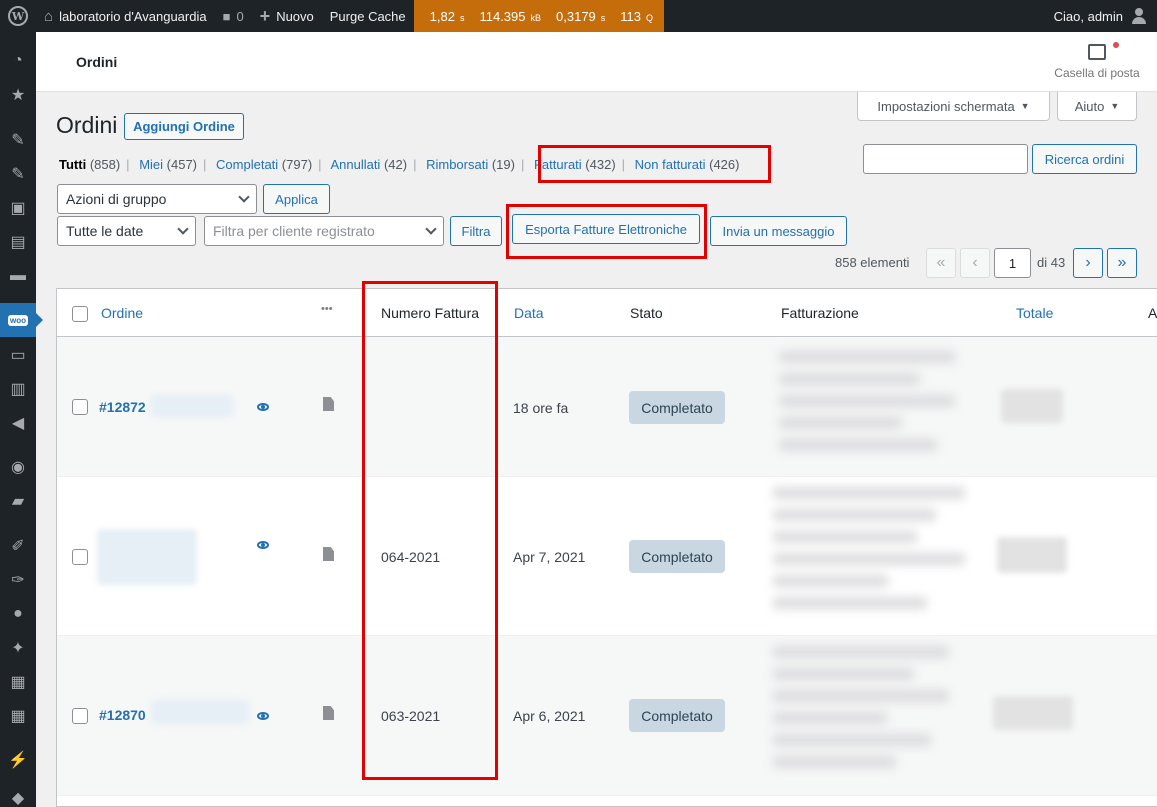 The width and height of the screenshot is (1157, 807). Describe the element at coordinates (18, 276) in the screenshot. I see `comments-icon: ▬` at that location.